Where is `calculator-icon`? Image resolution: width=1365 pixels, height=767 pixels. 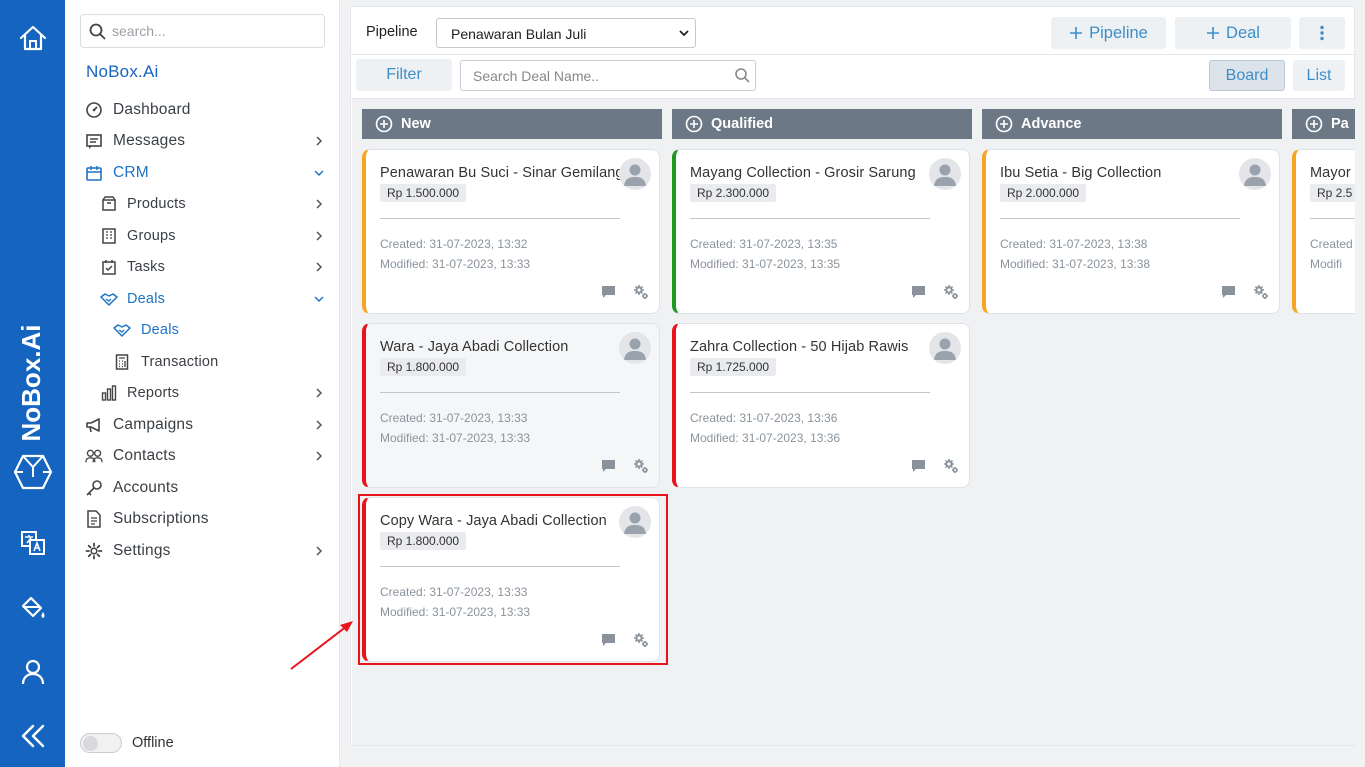 calculator-icon is located at coordinates (122, 362).